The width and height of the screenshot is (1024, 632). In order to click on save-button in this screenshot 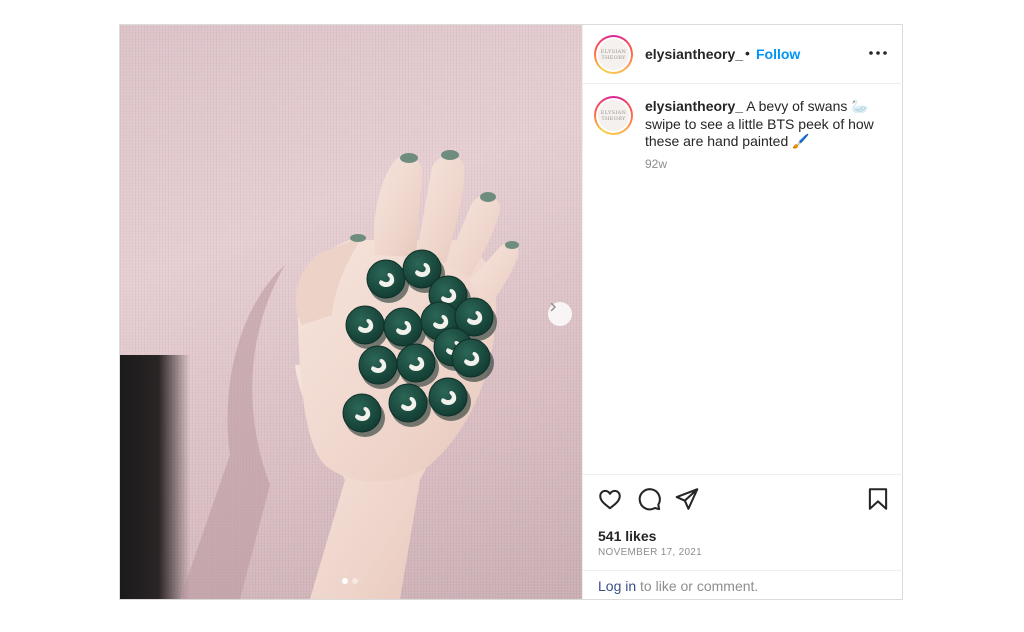, I will do `click(878, 500)`.